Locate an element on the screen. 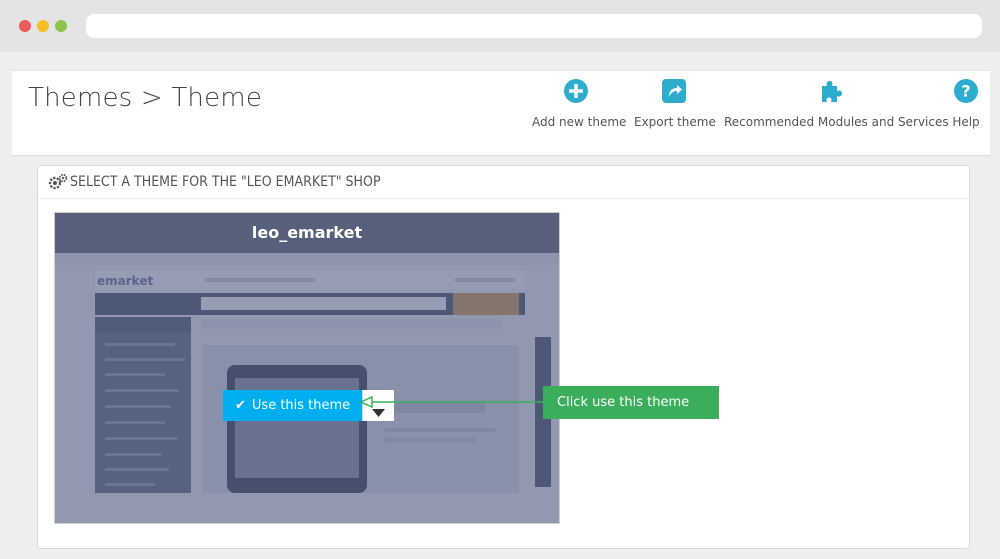 Image resolution: width=1000 pixels, height=559 pixels. export-theme-button: Export theme is located at coordinates (675, 103).